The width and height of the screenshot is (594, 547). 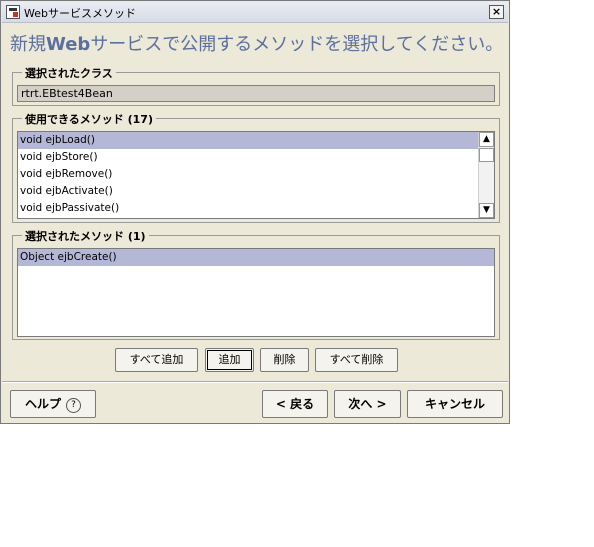 What do you see at coordinates (13, 12) in the screenshot?
I see `app-icon` at bounding box center [13, 12].